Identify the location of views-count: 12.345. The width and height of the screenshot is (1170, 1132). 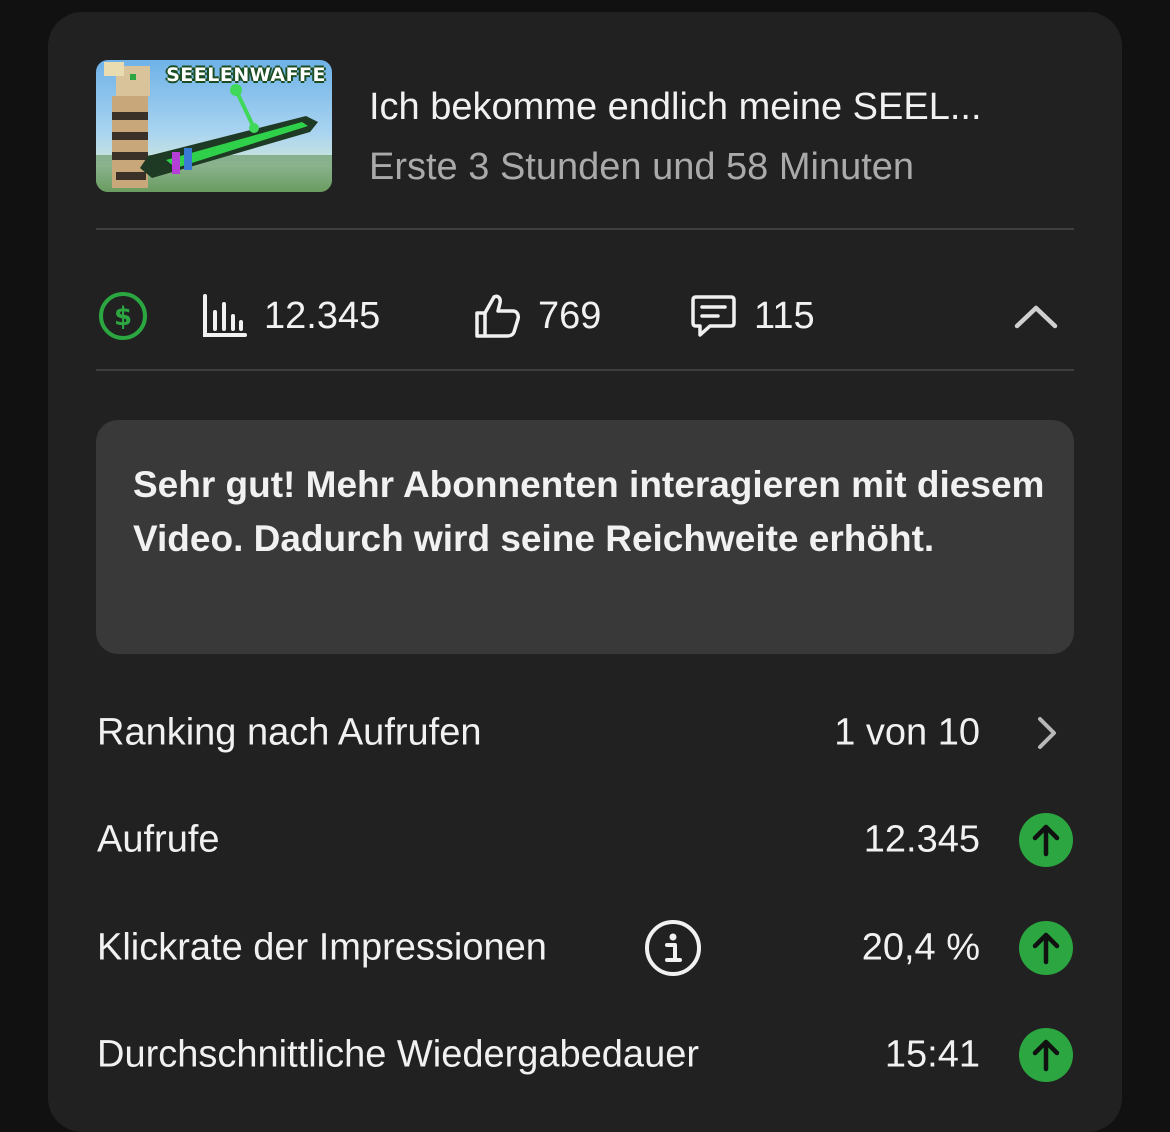
(322, 315).